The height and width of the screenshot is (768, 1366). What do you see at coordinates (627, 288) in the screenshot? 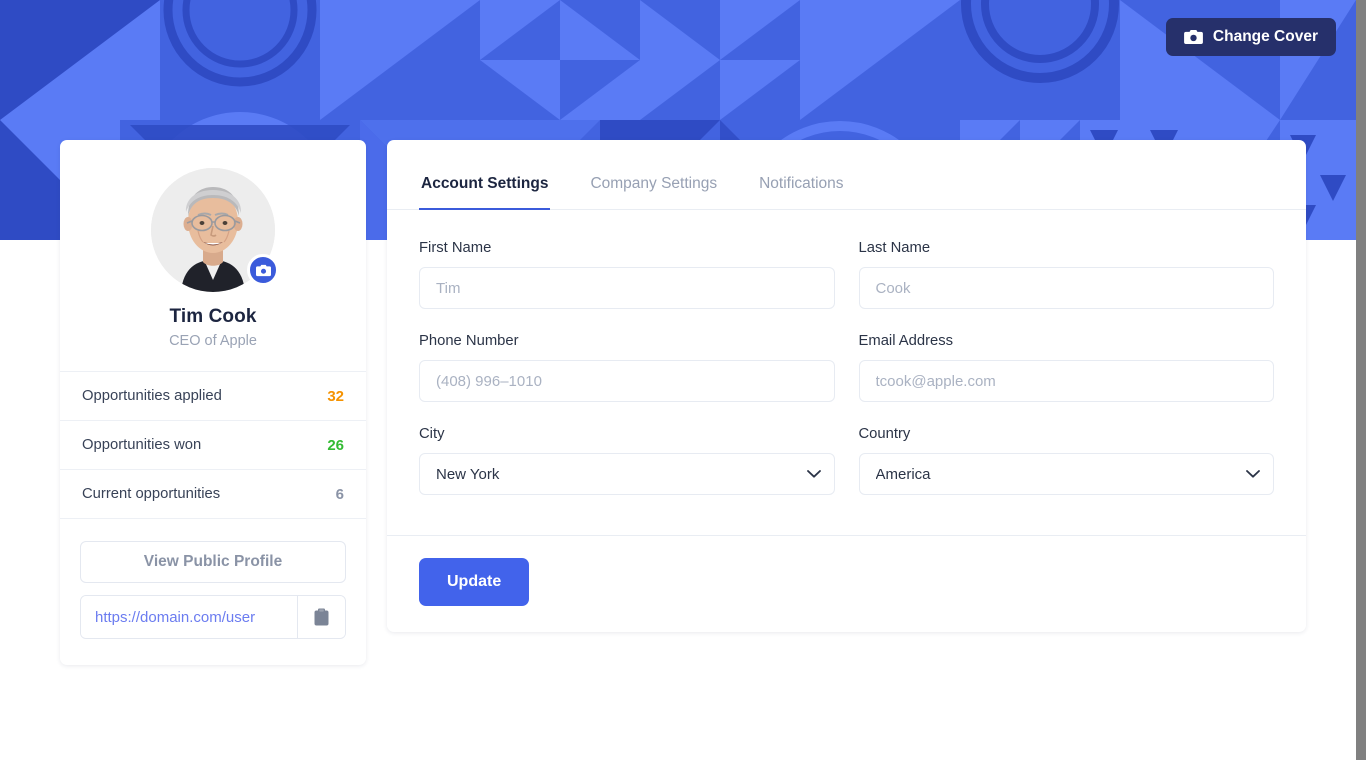
I see `first-name-input` at bounding box center [627, 288].